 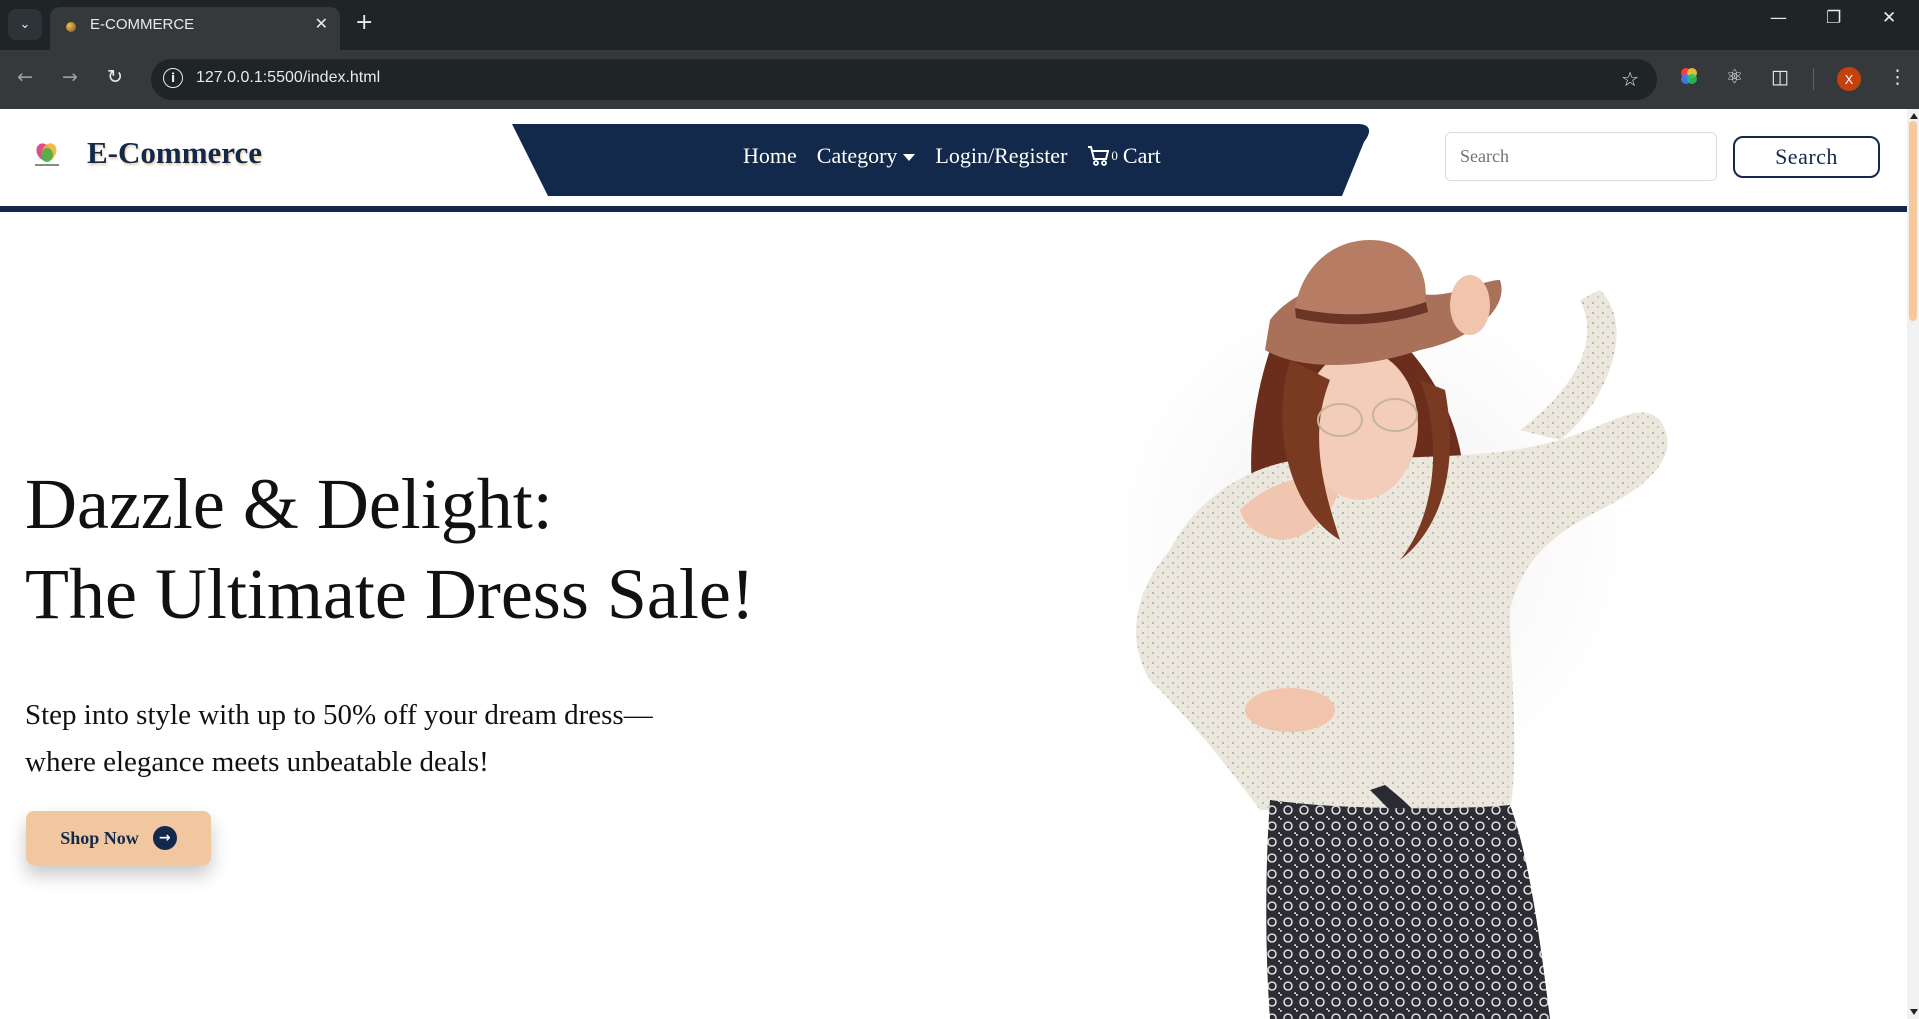 I want to click on shop-now-label: Shop Now, so click(x=99, y=837).